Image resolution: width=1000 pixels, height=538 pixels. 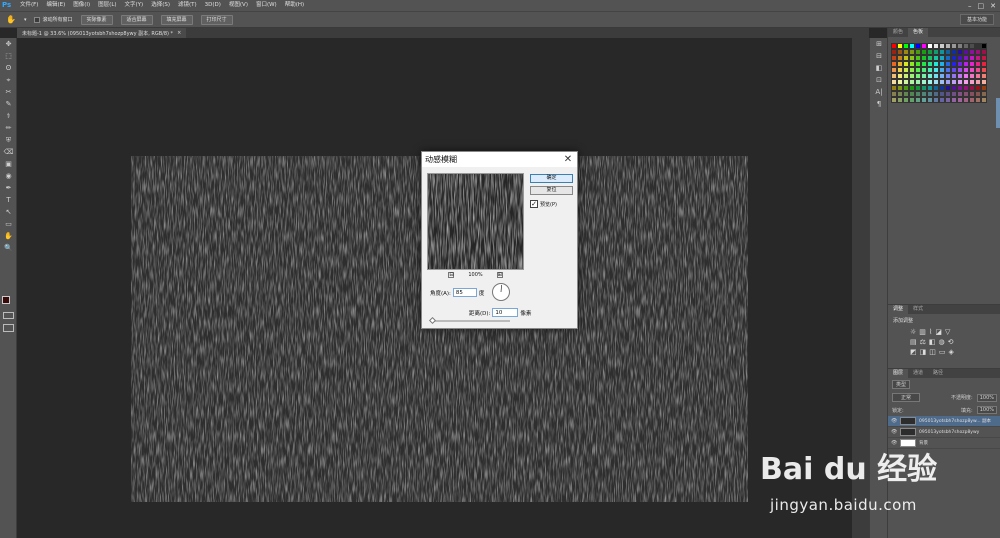 What do you see at coordinates (8, 152) in the screenshot?
I see `tool-icon: ⌫` at bounding box center [8, 152].